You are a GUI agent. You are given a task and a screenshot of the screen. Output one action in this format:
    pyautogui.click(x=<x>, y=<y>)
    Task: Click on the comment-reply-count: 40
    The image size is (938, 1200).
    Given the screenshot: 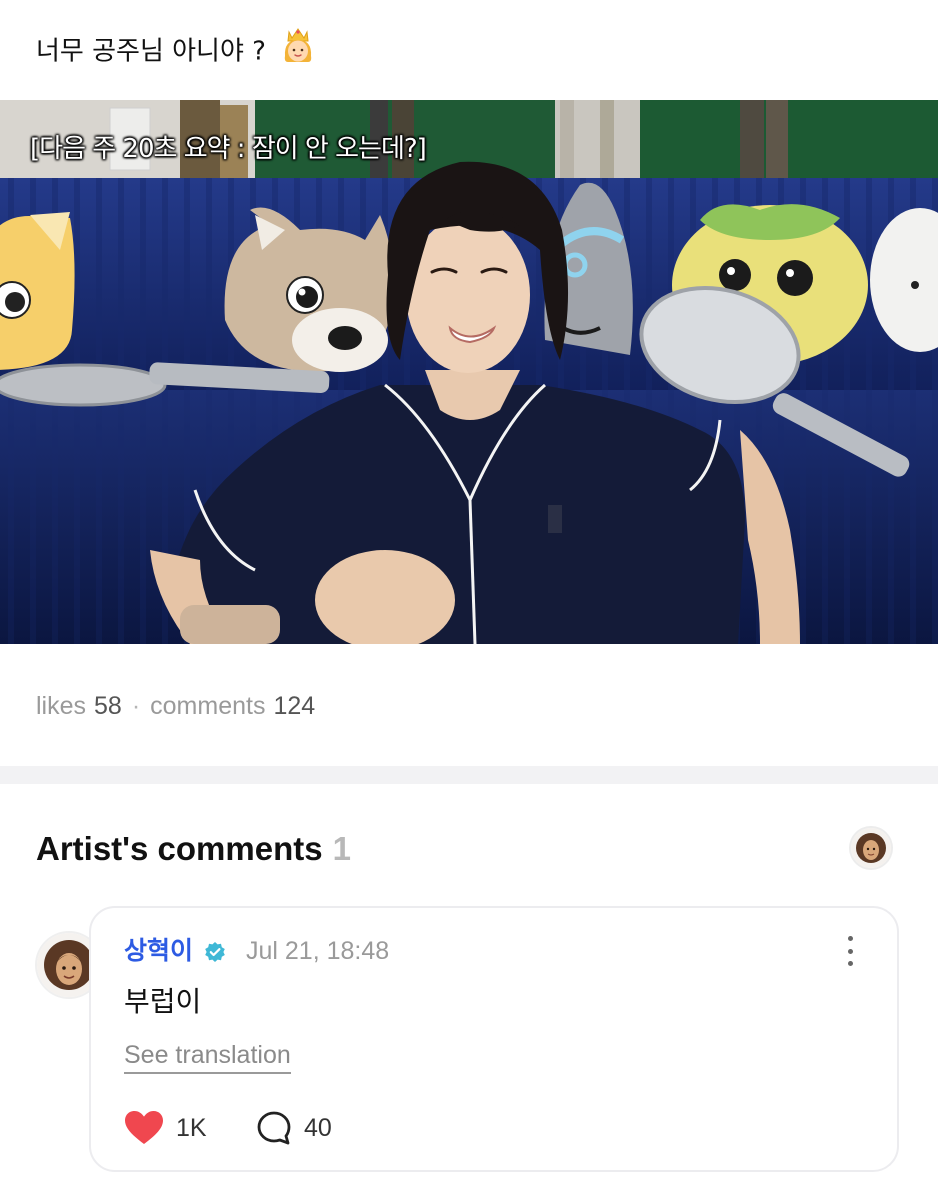 What is the action you would take?
    pyautogui.click(x=318, y=1127)
    